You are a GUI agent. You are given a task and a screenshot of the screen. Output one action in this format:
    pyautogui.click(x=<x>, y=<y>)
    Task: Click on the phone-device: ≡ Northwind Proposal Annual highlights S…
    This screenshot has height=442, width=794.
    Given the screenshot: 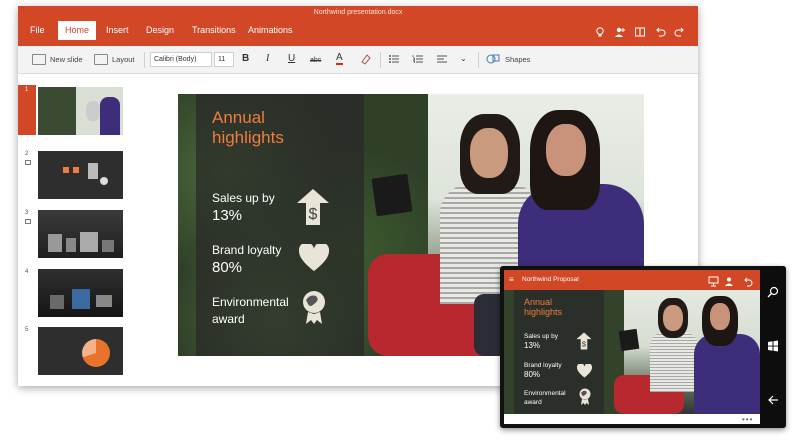 What is the action you would take?
    pyautogui.click(x=643, y=347)
    